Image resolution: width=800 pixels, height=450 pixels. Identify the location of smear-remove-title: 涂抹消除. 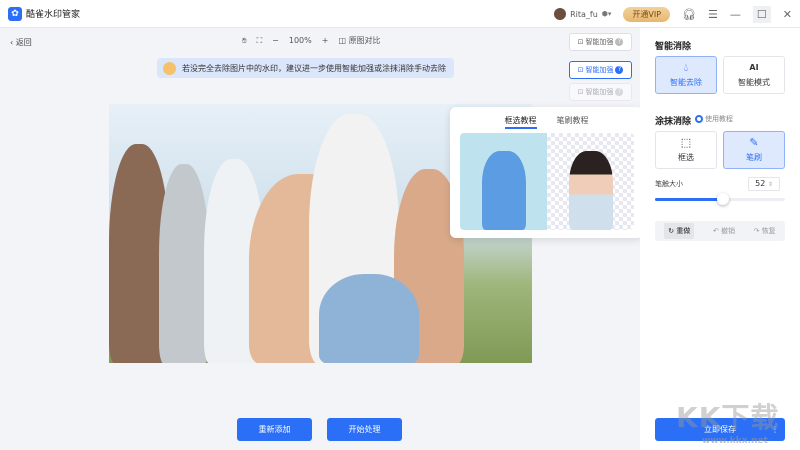
(673, 122).